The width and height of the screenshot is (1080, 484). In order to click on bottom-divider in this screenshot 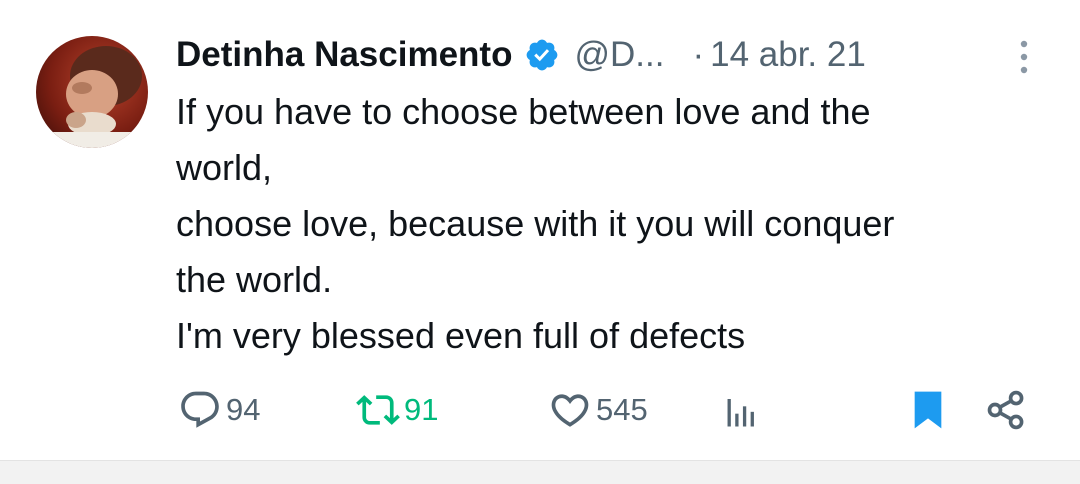, I will do `click(540, 472)`.